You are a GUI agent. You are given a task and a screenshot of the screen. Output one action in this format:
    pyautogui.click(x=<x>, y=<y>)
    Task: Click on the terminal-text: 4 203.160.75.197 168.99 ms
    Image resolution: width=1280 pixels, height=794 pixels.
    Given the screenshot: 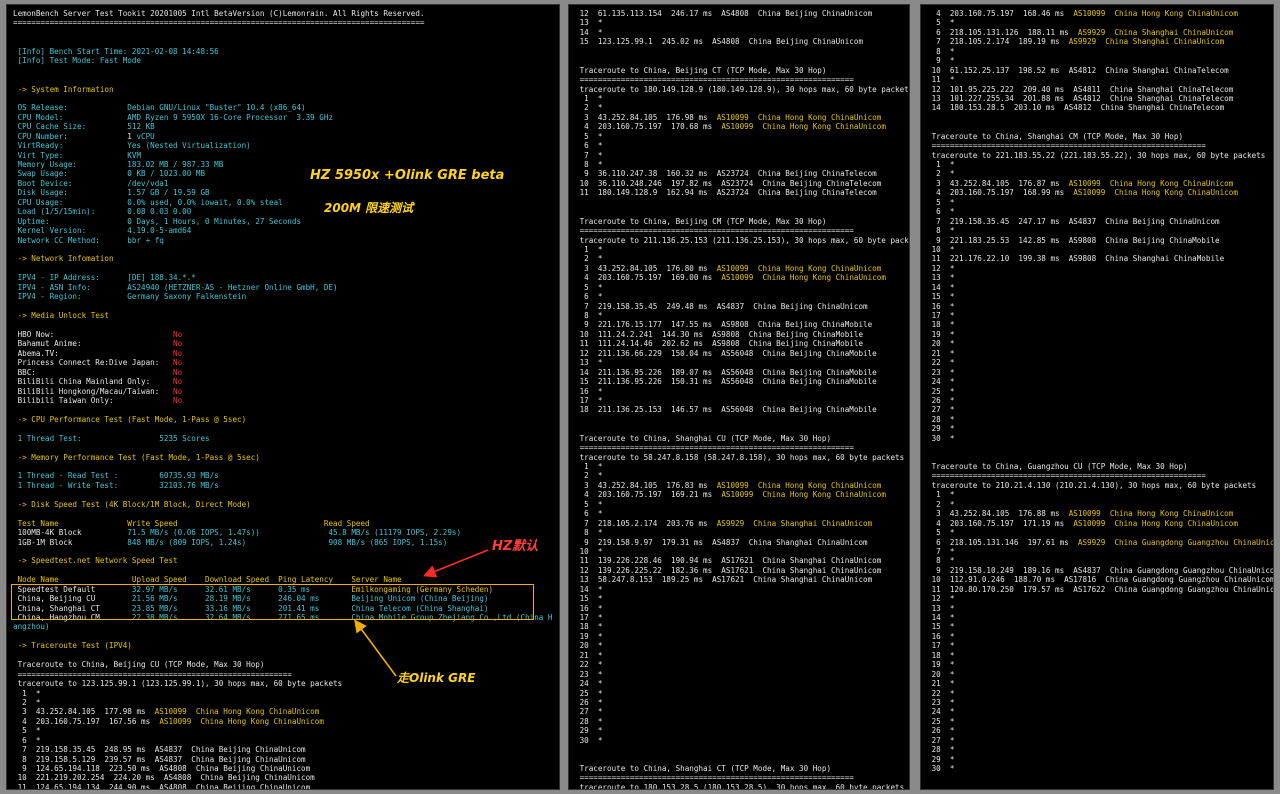 What is the action you would take?
    pyautogui.click(x=1000, y=193)
    